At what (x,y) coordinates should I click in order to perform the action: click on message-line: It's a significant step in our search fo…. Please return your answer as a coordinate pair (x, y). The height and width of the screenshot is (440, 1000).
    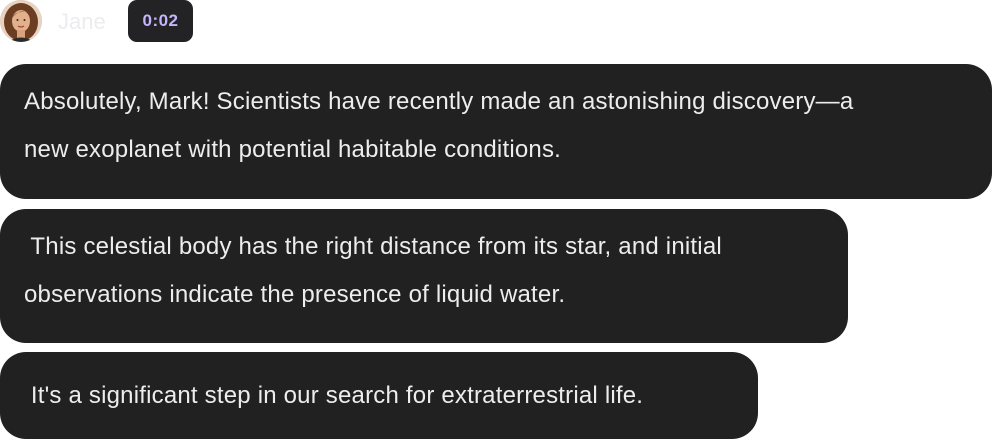
    Looking at the image, I should click on (334, 395).